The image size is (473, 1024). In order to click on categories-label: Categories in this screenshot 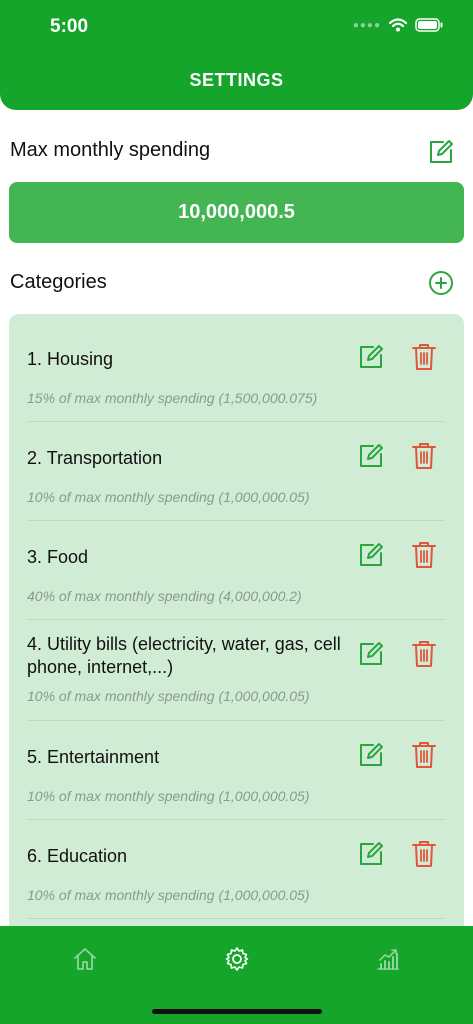, I will do `click(58, 282)`.